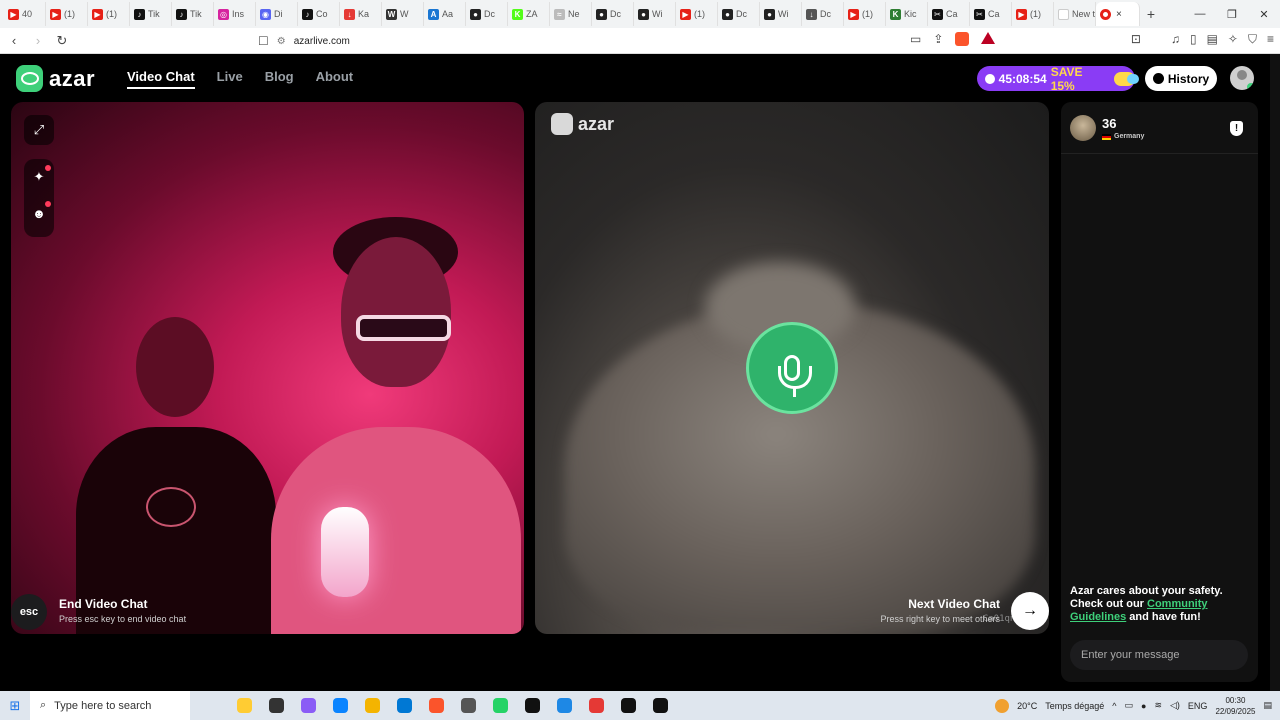  I want to click on effects-group: ✦ ☻, so click(39, 198).